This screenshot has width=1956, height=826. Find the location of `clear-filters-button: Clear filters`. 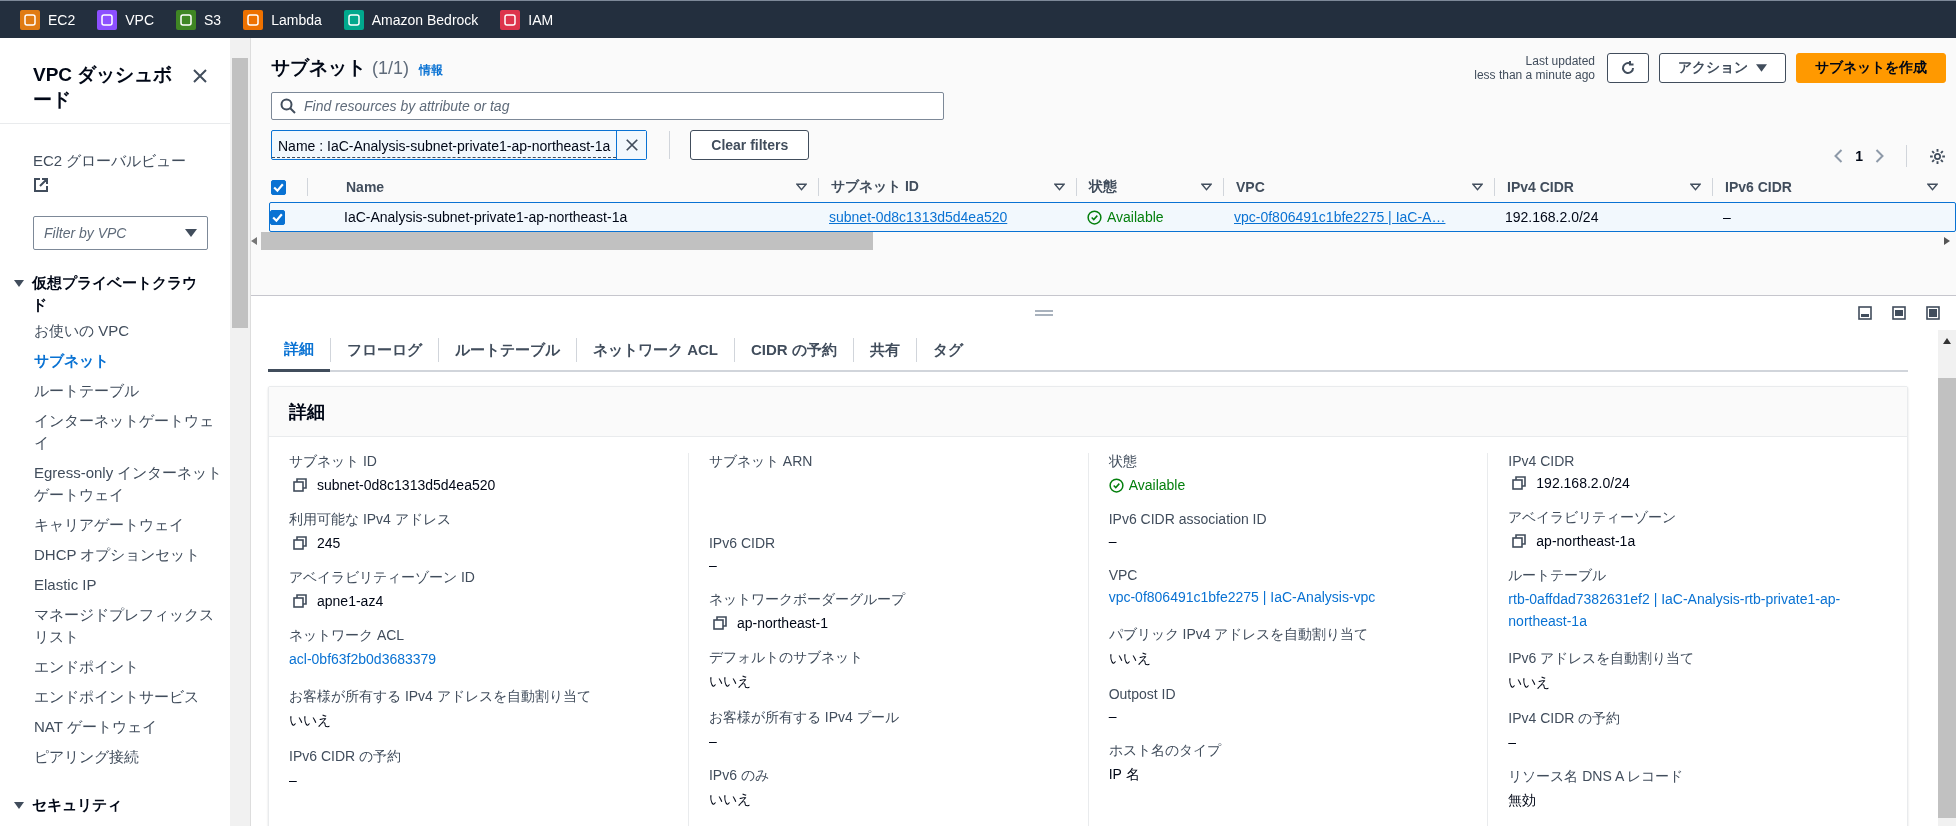

clear-filters-button: Clear filters is located at coordinates (750, 145).